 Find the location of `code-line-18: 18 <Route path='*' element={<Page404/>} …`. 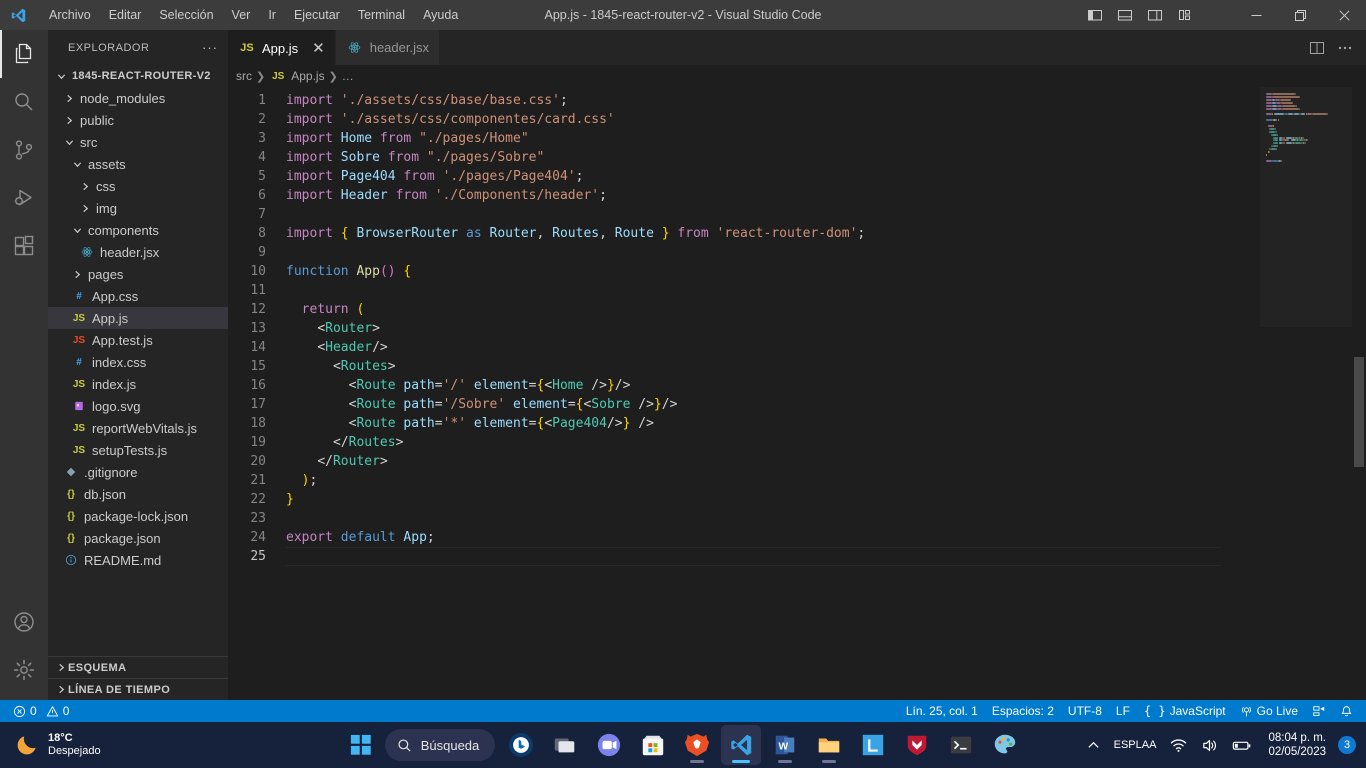

code-line-18: 18 <Route path='*' element={<Page404/>} … is located at coordinates (797, 423).